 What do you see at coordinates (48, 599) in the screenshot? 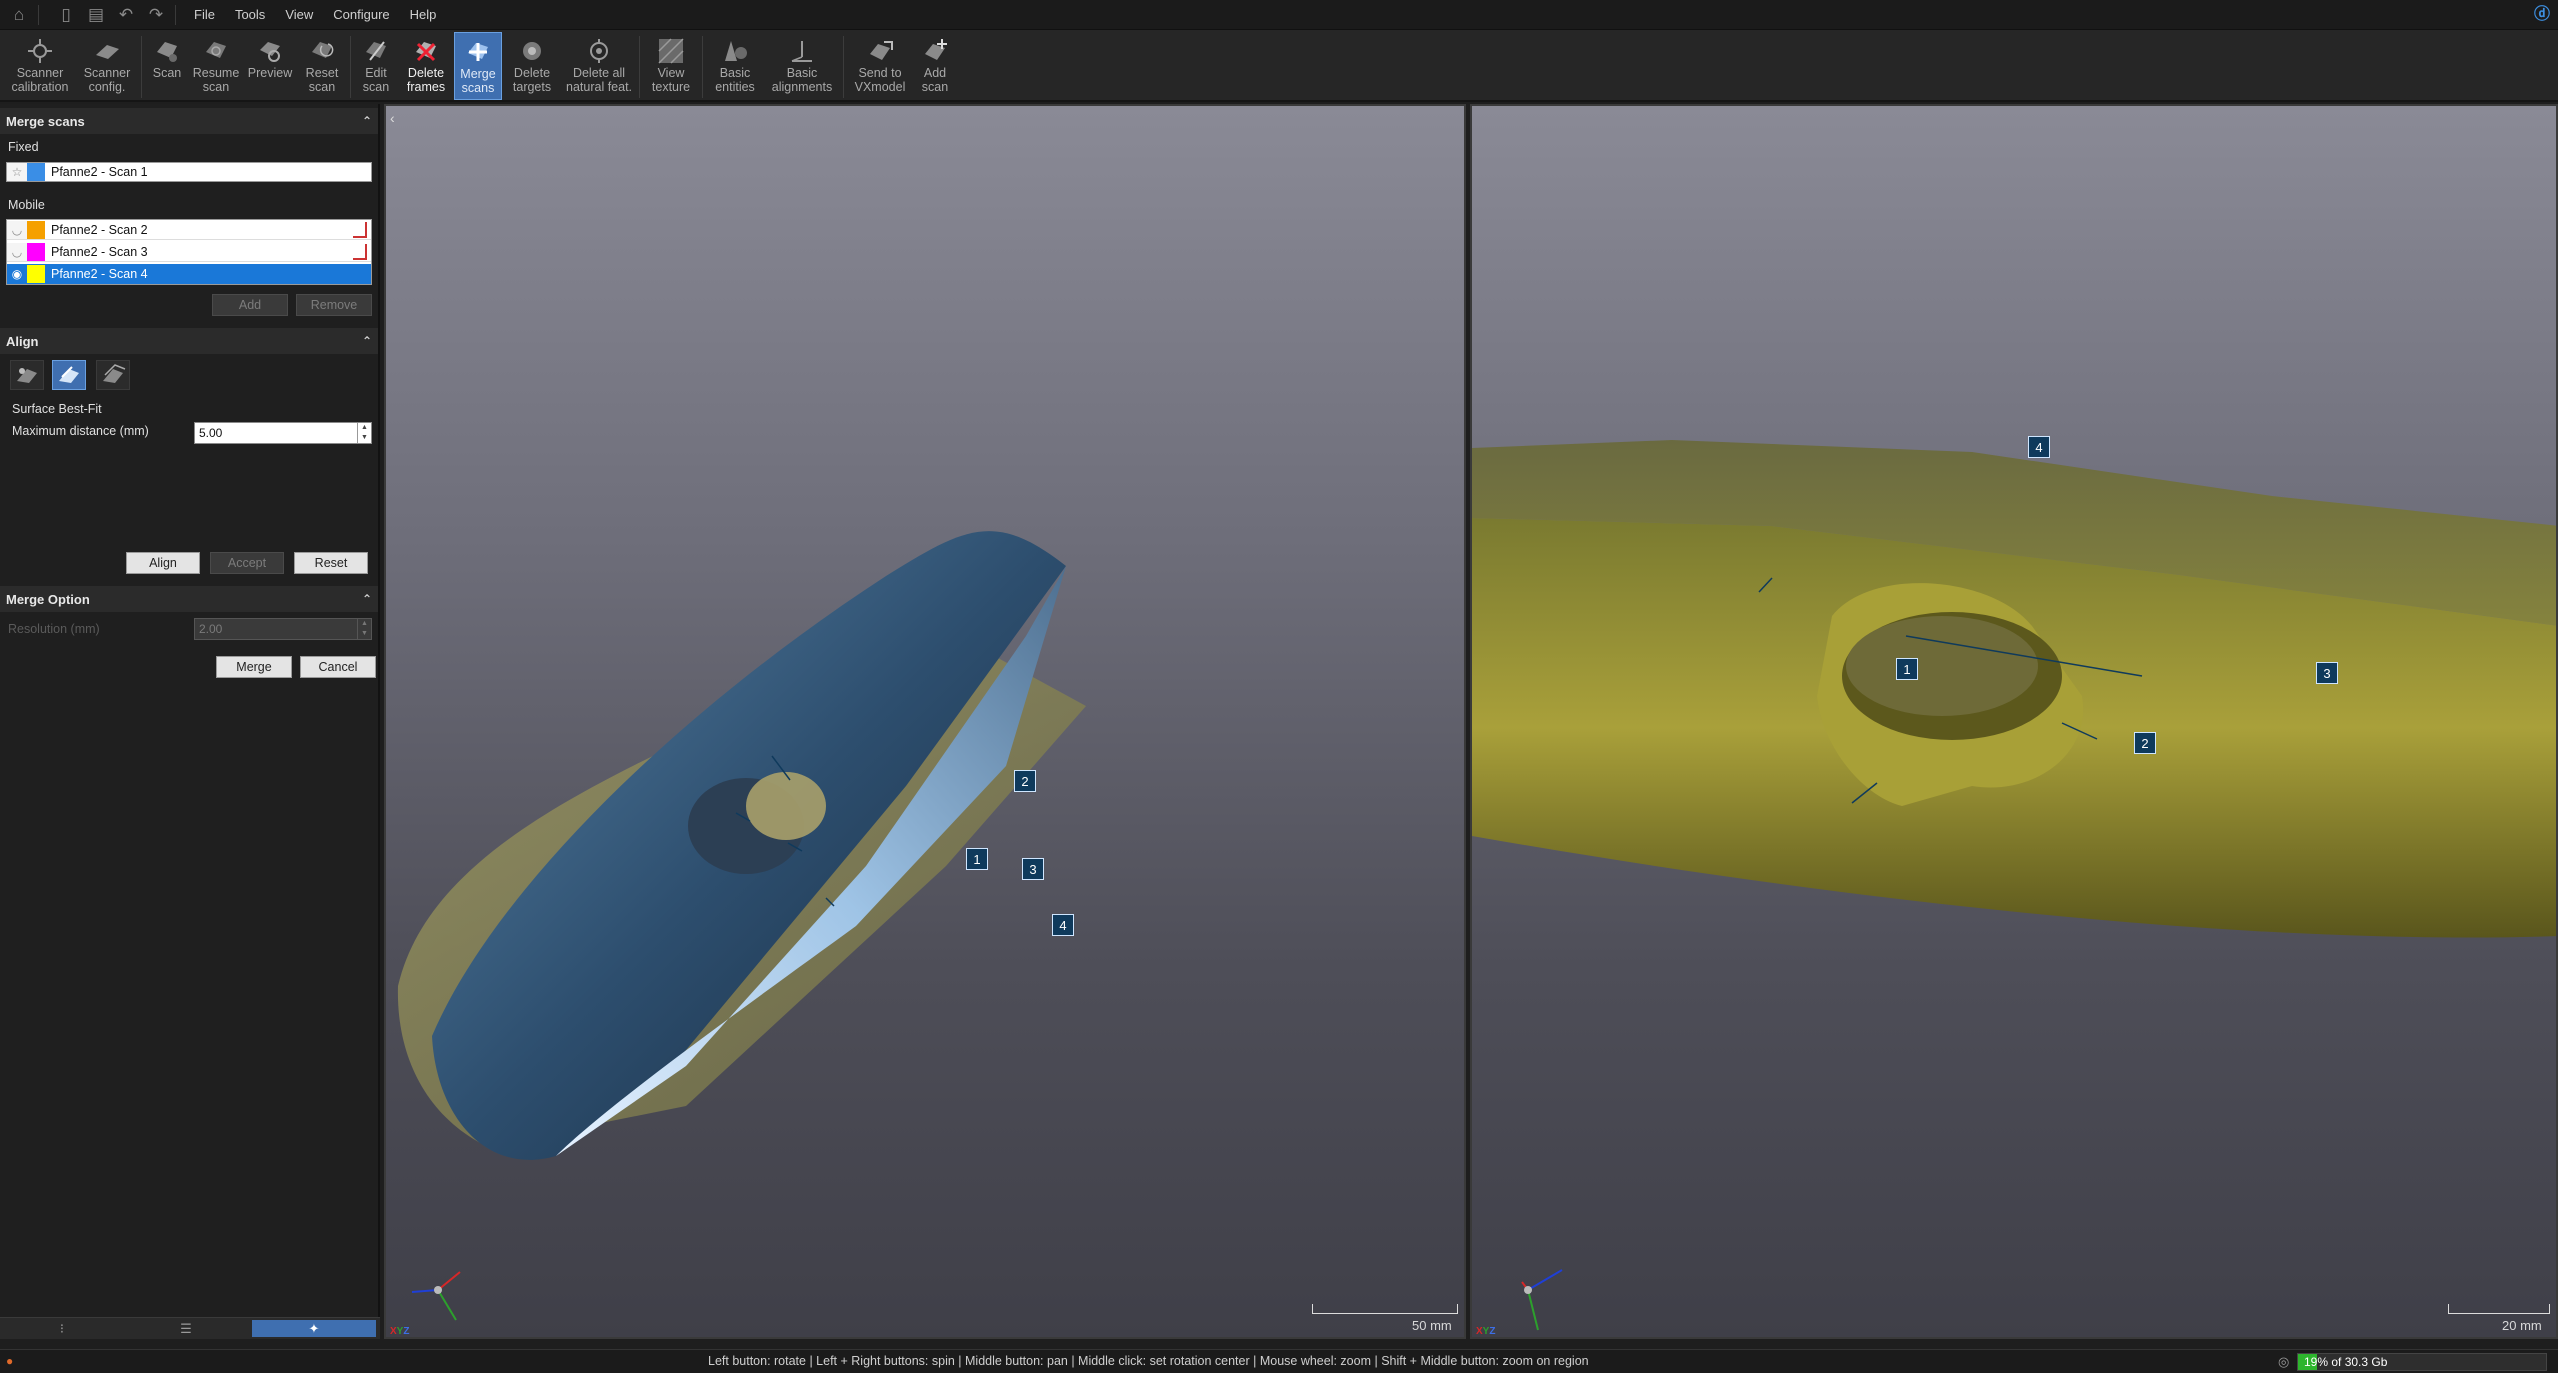
I see `merge-option-title: Merge Option` at bounding box center [48, 599].